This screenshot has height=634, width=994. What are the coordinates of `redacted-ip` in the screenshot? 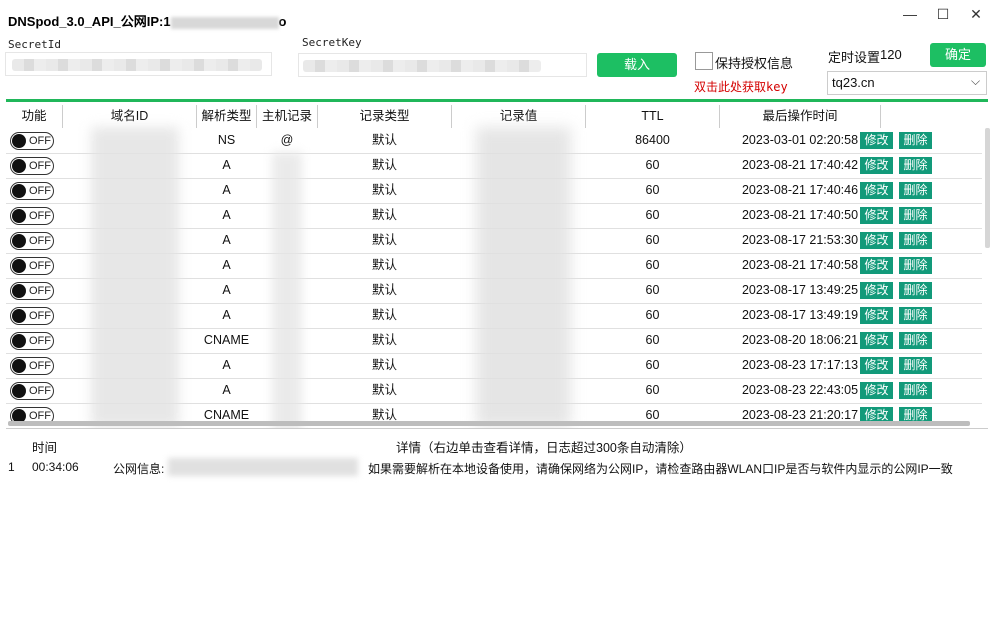 It's located at (224, 22).